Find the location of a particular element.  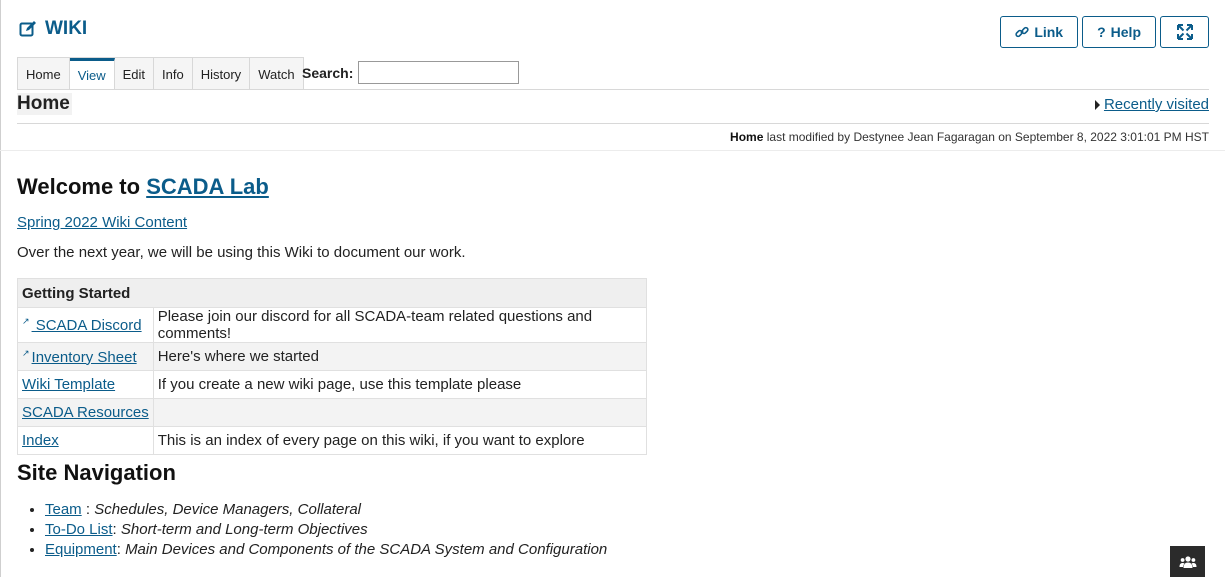

wiki-title-text: WIKI is located at coordinates (66, 28).